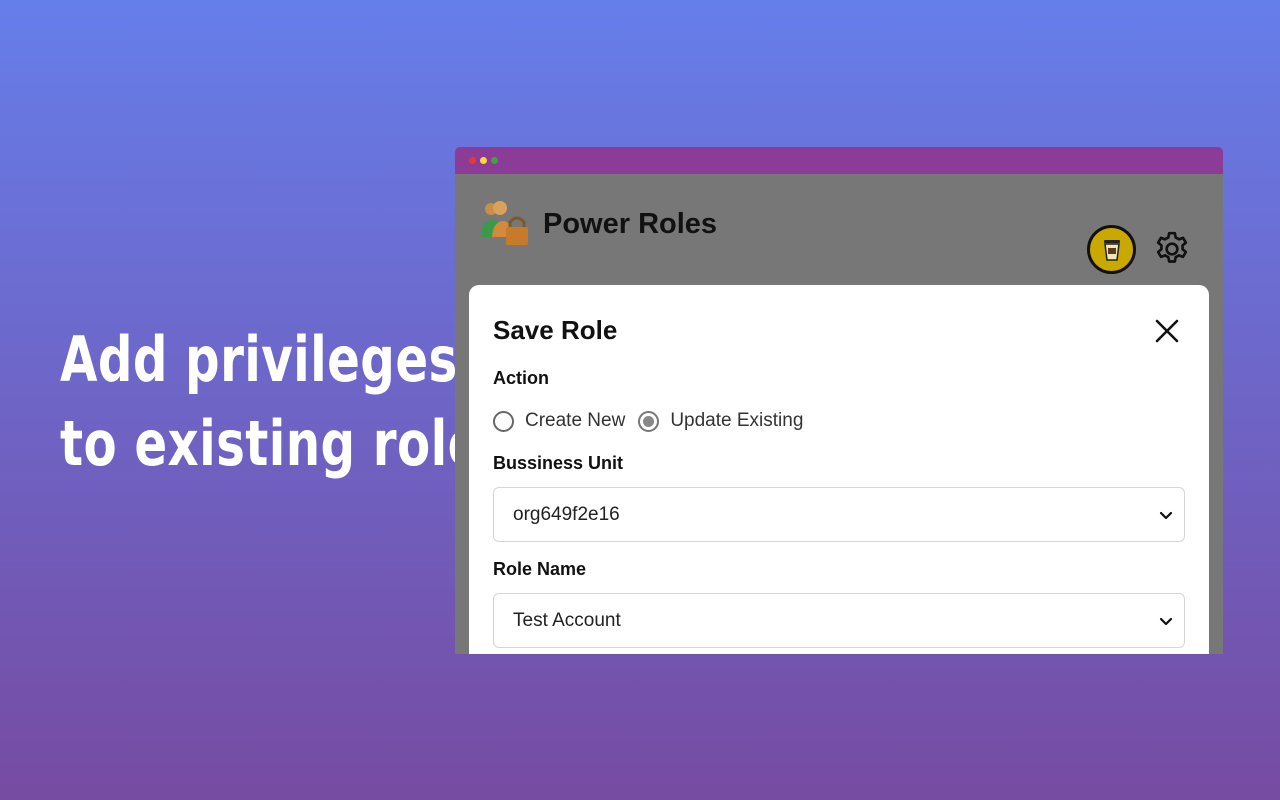 Image resolution: width=1280 pixels, height=800 pixels. What do you see at coordinates (270, 443) in the screenshot?
I see `hero-line-2: to existing role` at bounding box center [270, 443].